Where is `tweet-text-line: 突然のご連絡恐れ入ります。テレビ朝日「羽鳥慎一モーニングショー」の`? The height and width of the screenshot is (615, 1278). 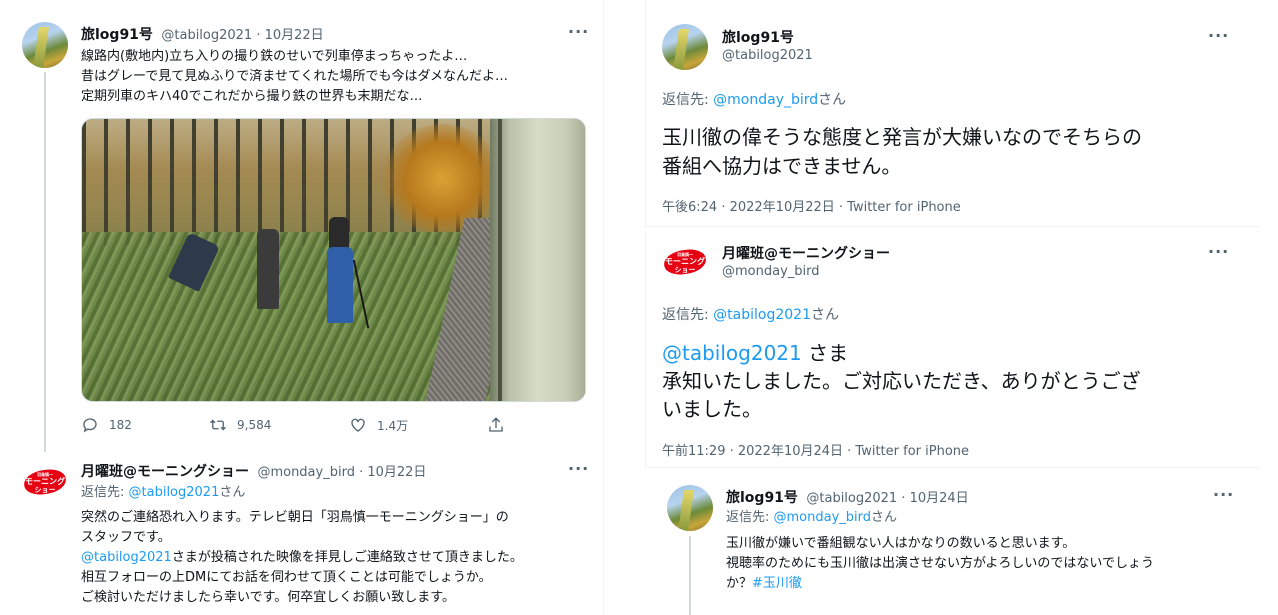 tweet-text-line: 突然のご連絡恐れ入ります。テレビ朝日「羽鳥慎一モーニングショー」の is located at coordinates (295, 517).